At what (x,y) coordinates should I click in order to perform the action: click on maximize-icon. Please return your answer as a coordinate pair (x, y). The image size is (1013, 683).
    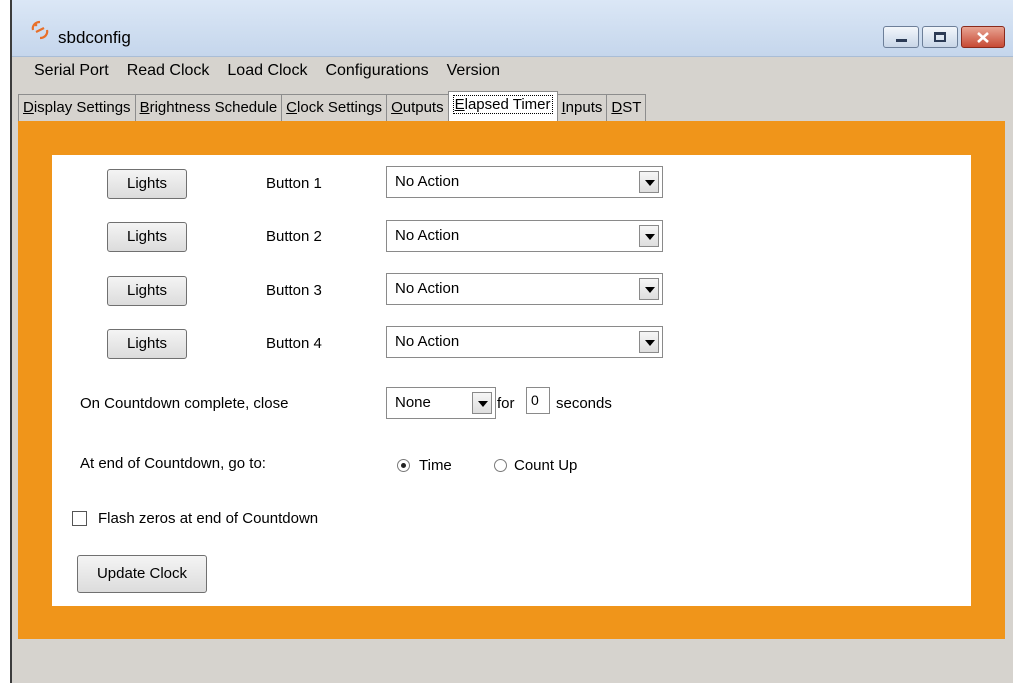
    Looking at the image, I should click on (940, 37).